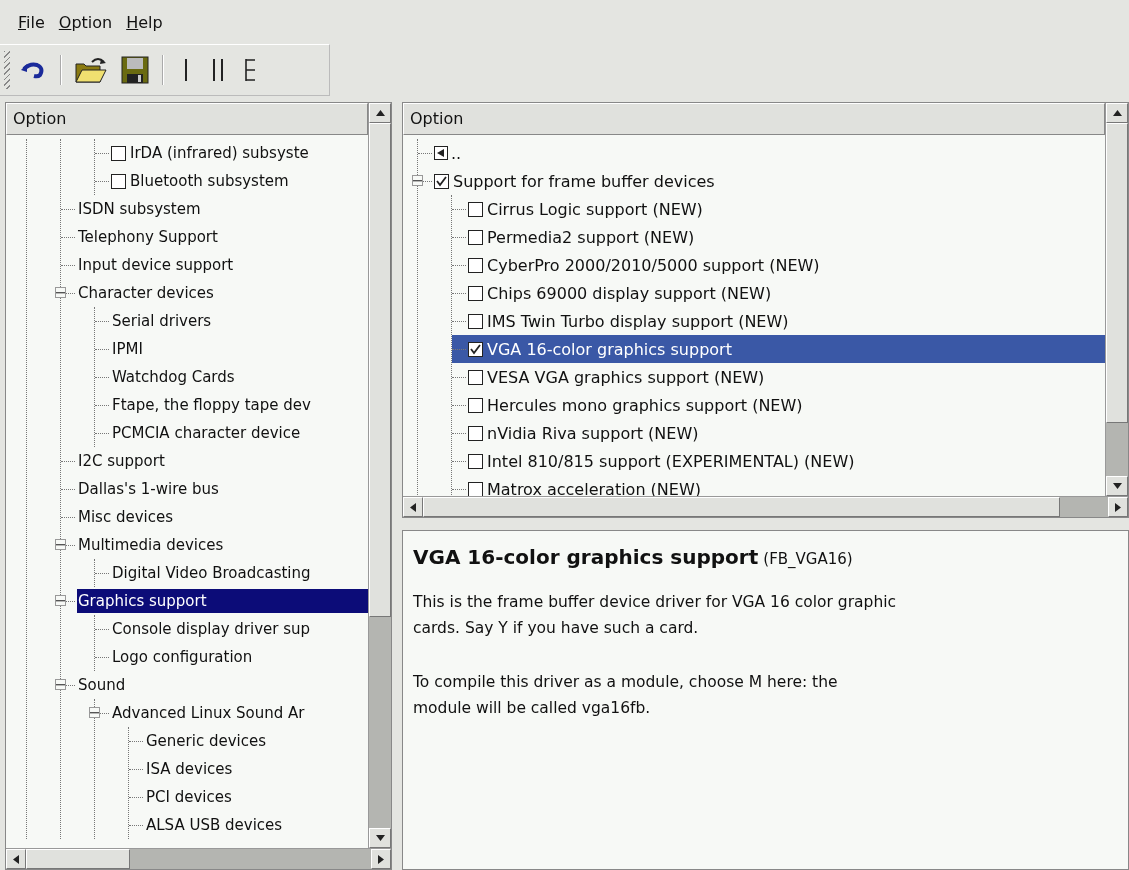 The height and width of the screenshot is (870, 1129). Describe the element at coordinates (671, 461) in the screenshot. I see `tree-item: Intel 810/815 support (EXPERIMENTAL) (NEW)` at that location.